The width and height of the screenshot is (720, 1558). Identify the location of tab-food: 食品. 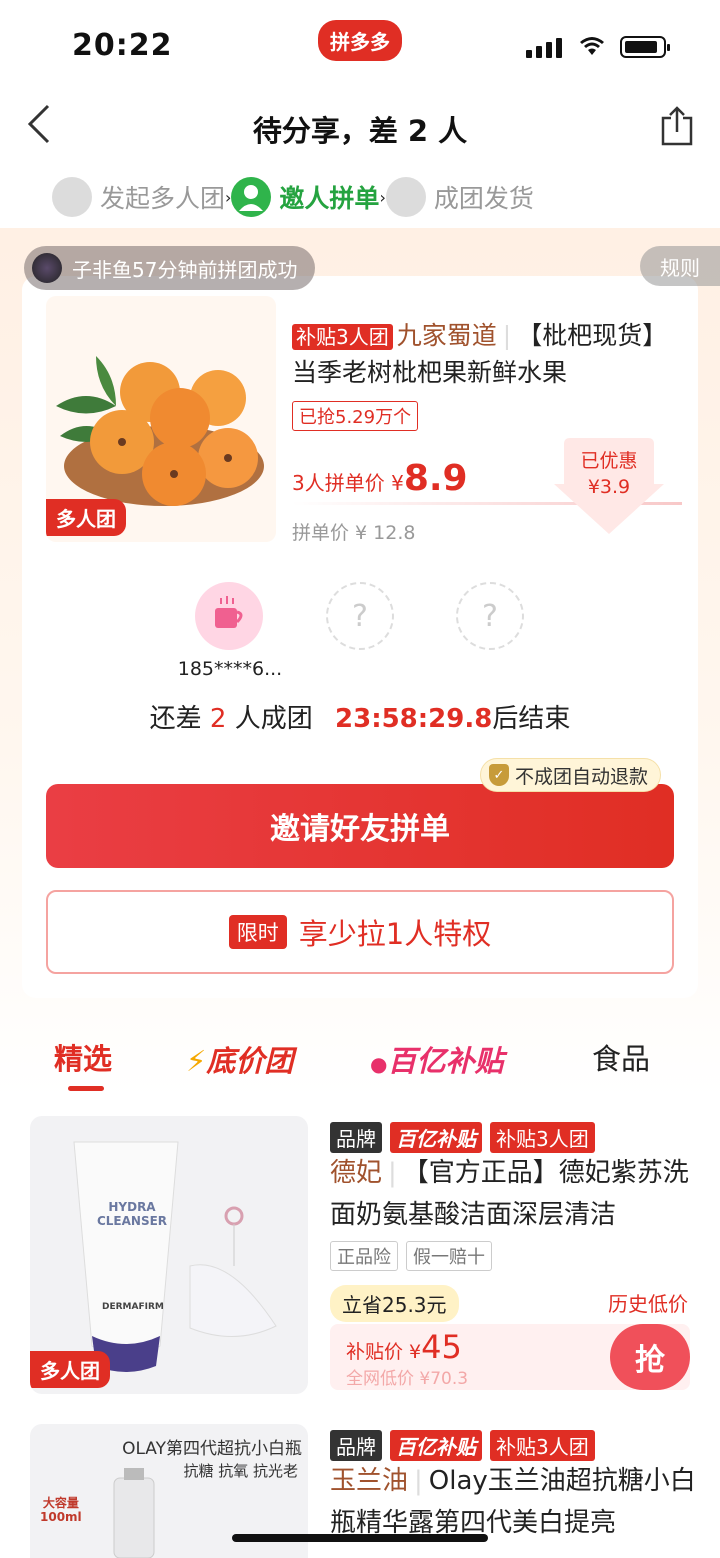
(621, 1057).